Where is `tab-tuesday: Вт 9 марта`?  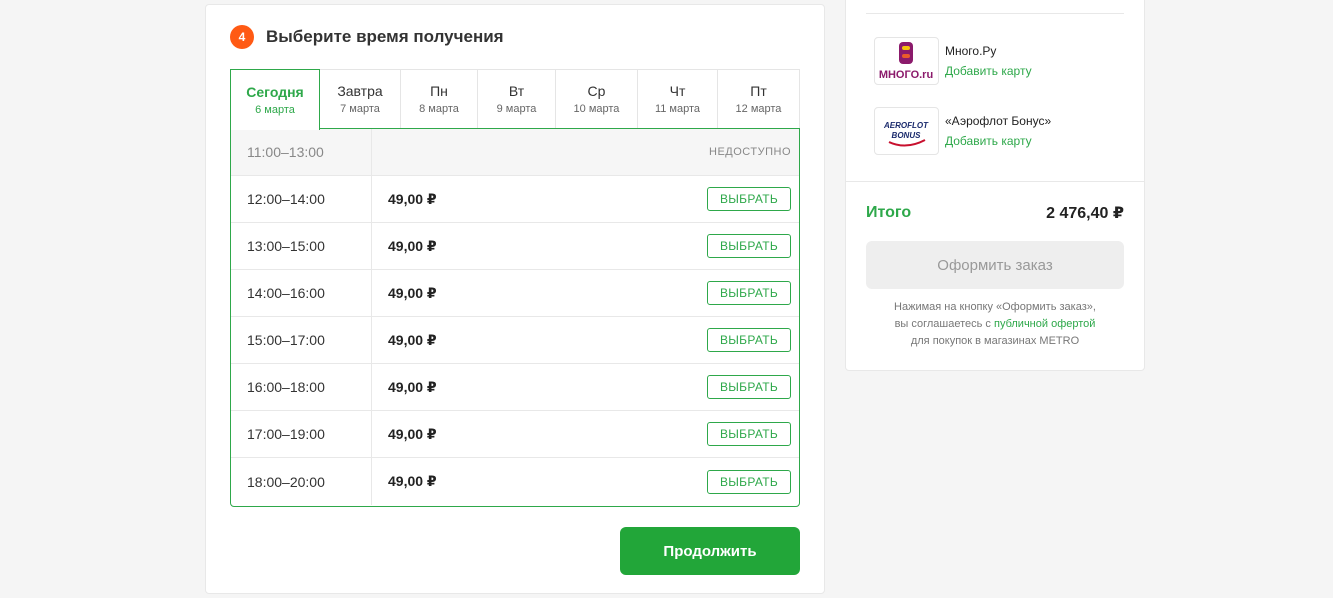 tab-tuesday: Вт 9 марта is located at coordinates (517, 99).